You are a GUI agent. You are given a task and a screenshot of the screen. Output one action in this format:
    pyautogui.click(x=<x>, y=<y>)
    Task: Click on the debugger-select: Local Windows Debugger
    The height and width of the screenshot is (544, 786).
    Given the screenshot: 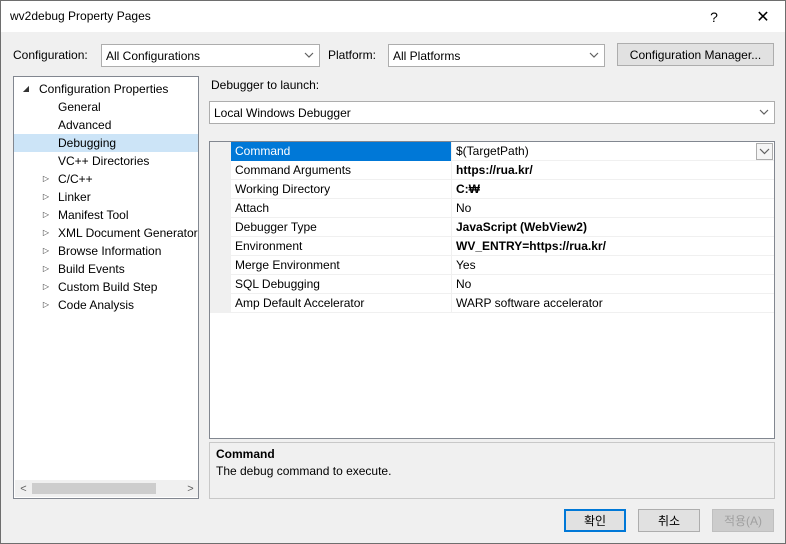 What is the action you would take?
    pyautogui.click(x=492, y=112)
    